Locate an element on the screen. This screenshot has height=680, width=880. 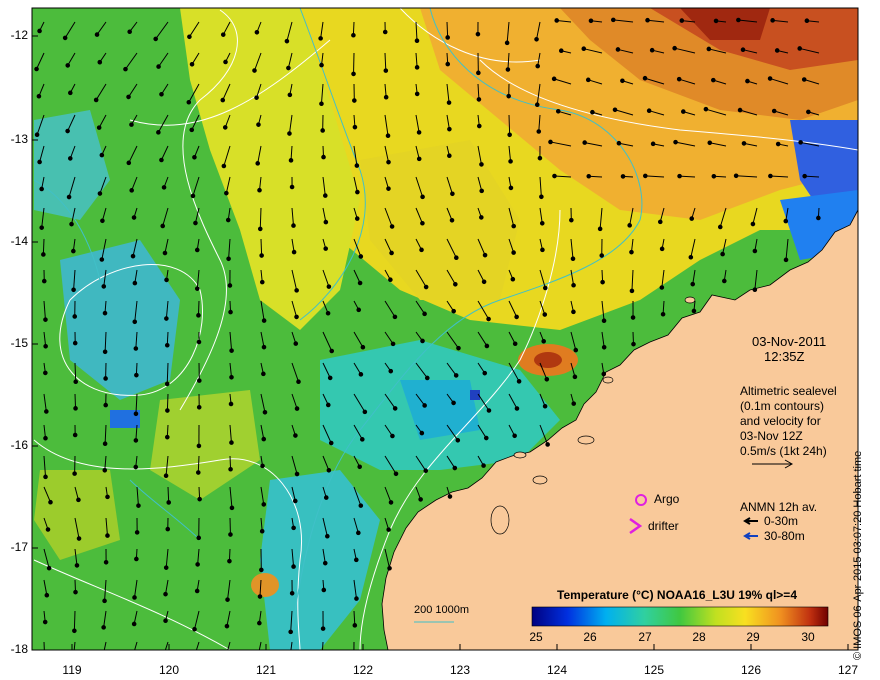
argo-label: Argo is located at coordinates (667, 499).